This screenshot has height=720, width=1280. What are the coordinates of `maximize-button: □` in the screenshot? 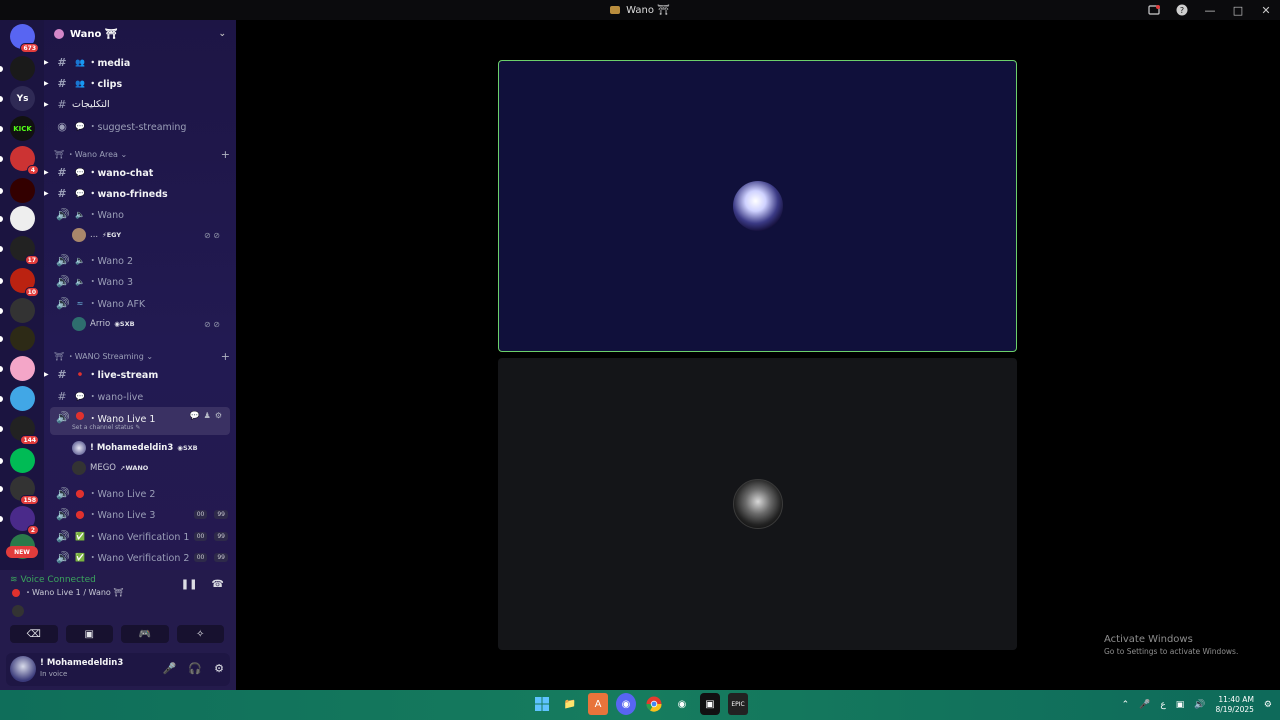 It's located at (1238, 10).